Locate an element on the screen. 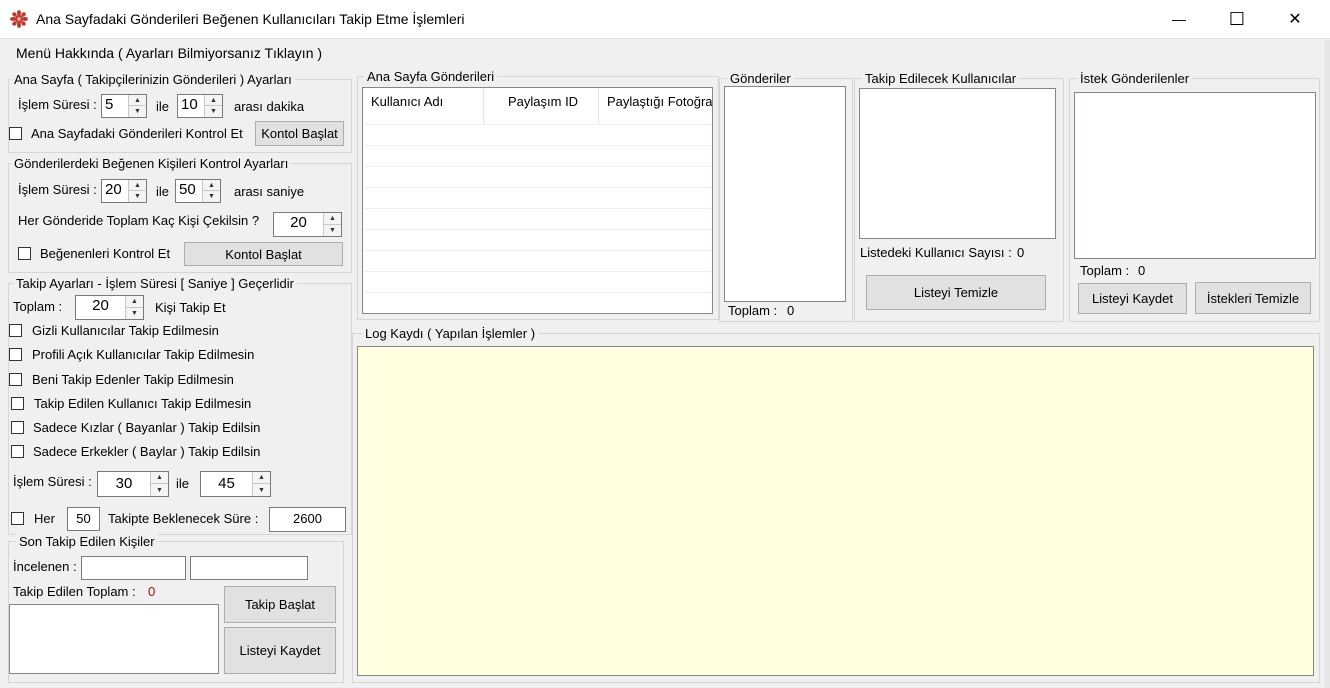 Image resolution: width=1330 pixels, height=688 pixels. wait-value: 2600 is located at coordinates (307, 518).